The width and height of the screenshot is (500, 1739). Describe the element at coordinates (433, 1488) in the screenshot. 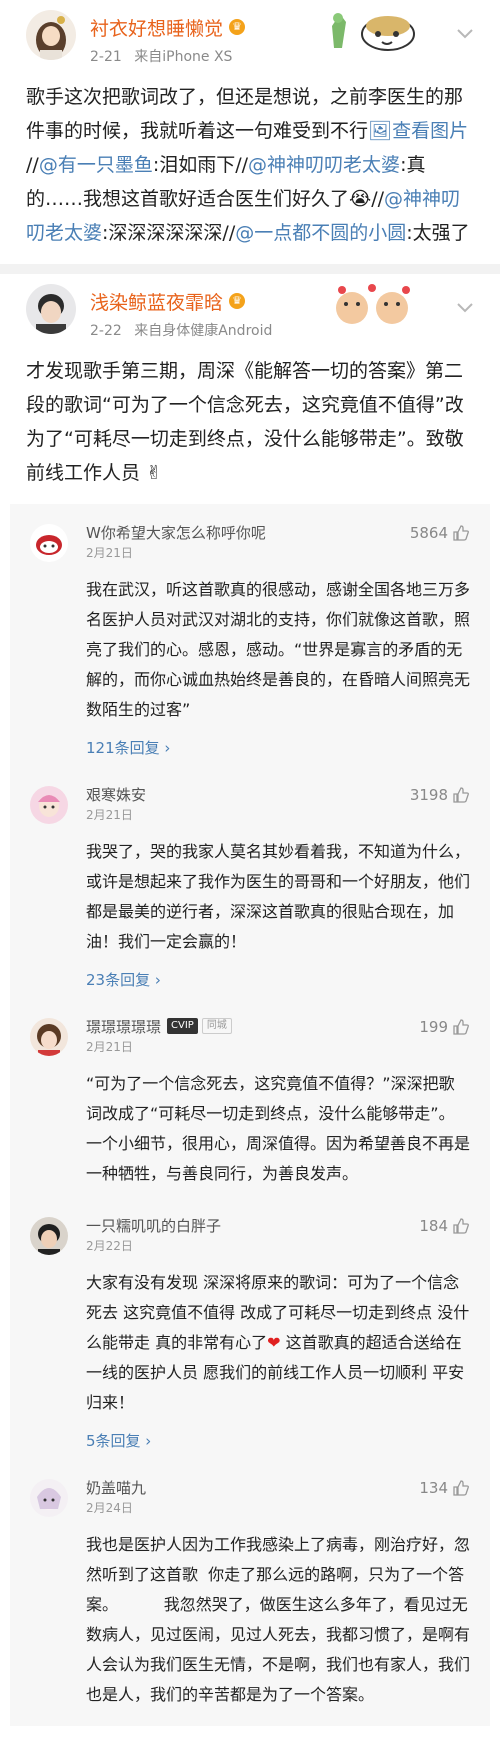

I see `like-count: 134` at that location.